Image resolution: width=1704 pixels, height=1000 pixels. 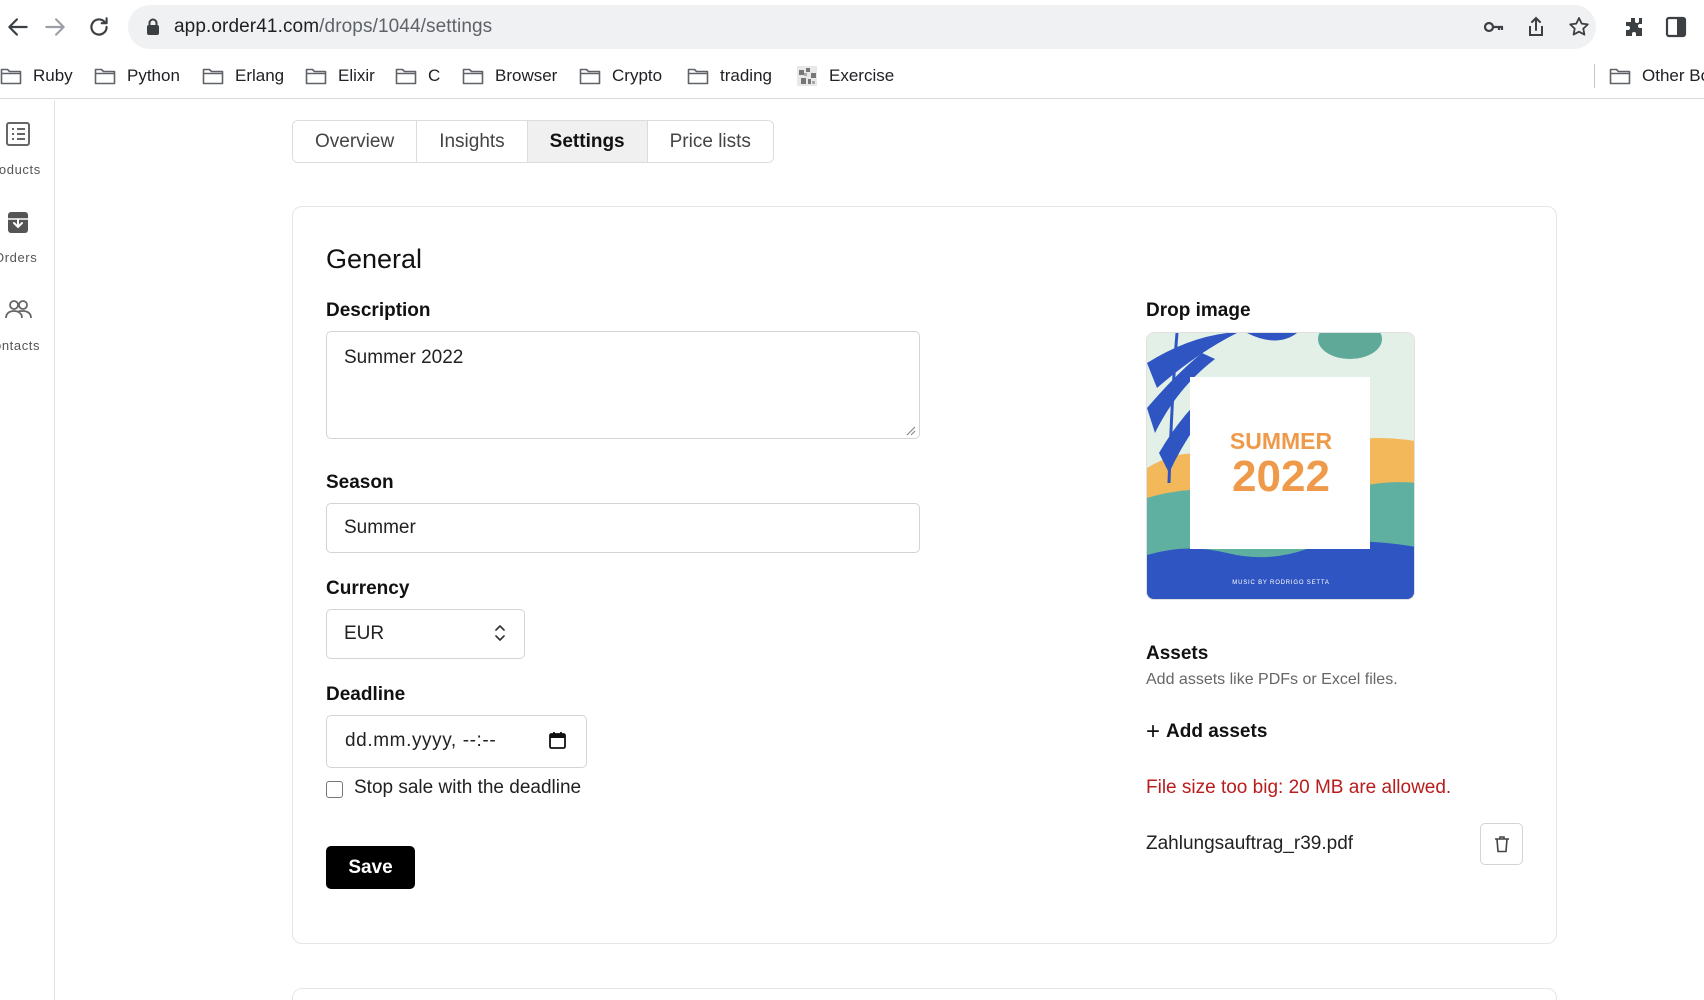 I want to click on bookmark-other: Other Bo, so click(x=1656, y=76).